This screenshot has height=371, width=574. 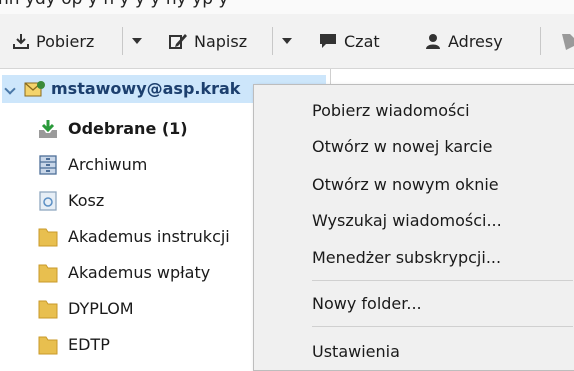 I want to click on write-dropdown, so click(x=287, y=41).